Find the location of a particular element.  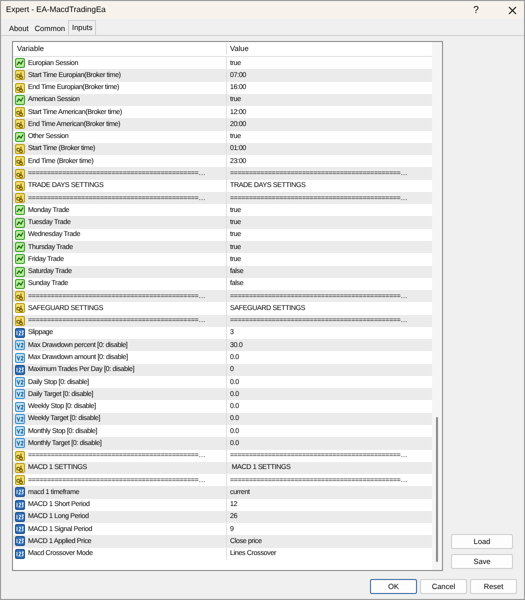

scrollbar is located at coordinates (437, 306).